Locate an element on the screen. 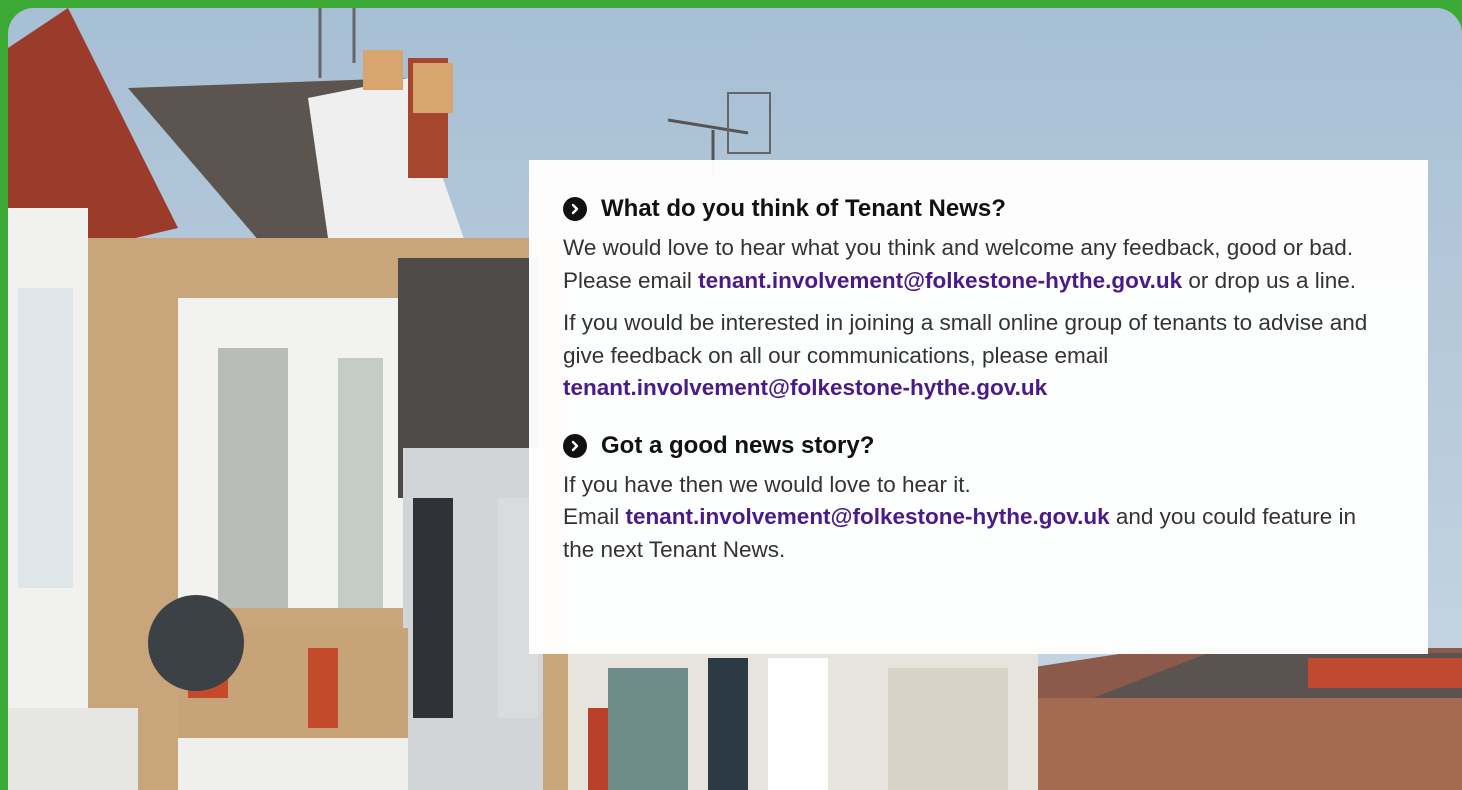 This screenshot has width=1462, height=790. feedback-text-end: or drop us a line. is located at coordinates (1269, 280).